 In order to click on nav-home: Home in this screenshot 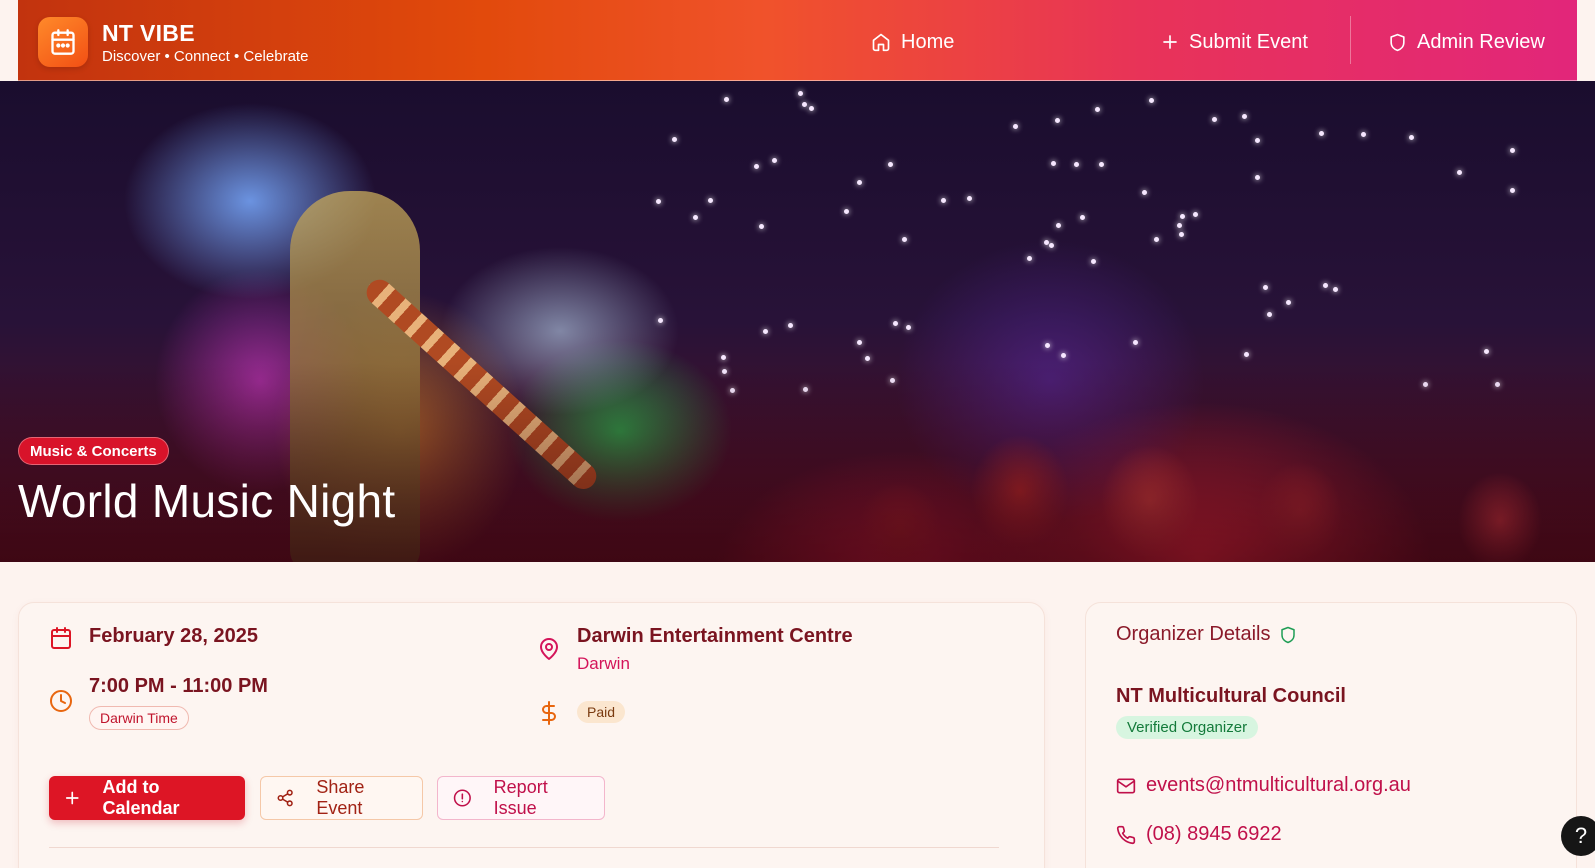, I will do `click(912, 42)`.